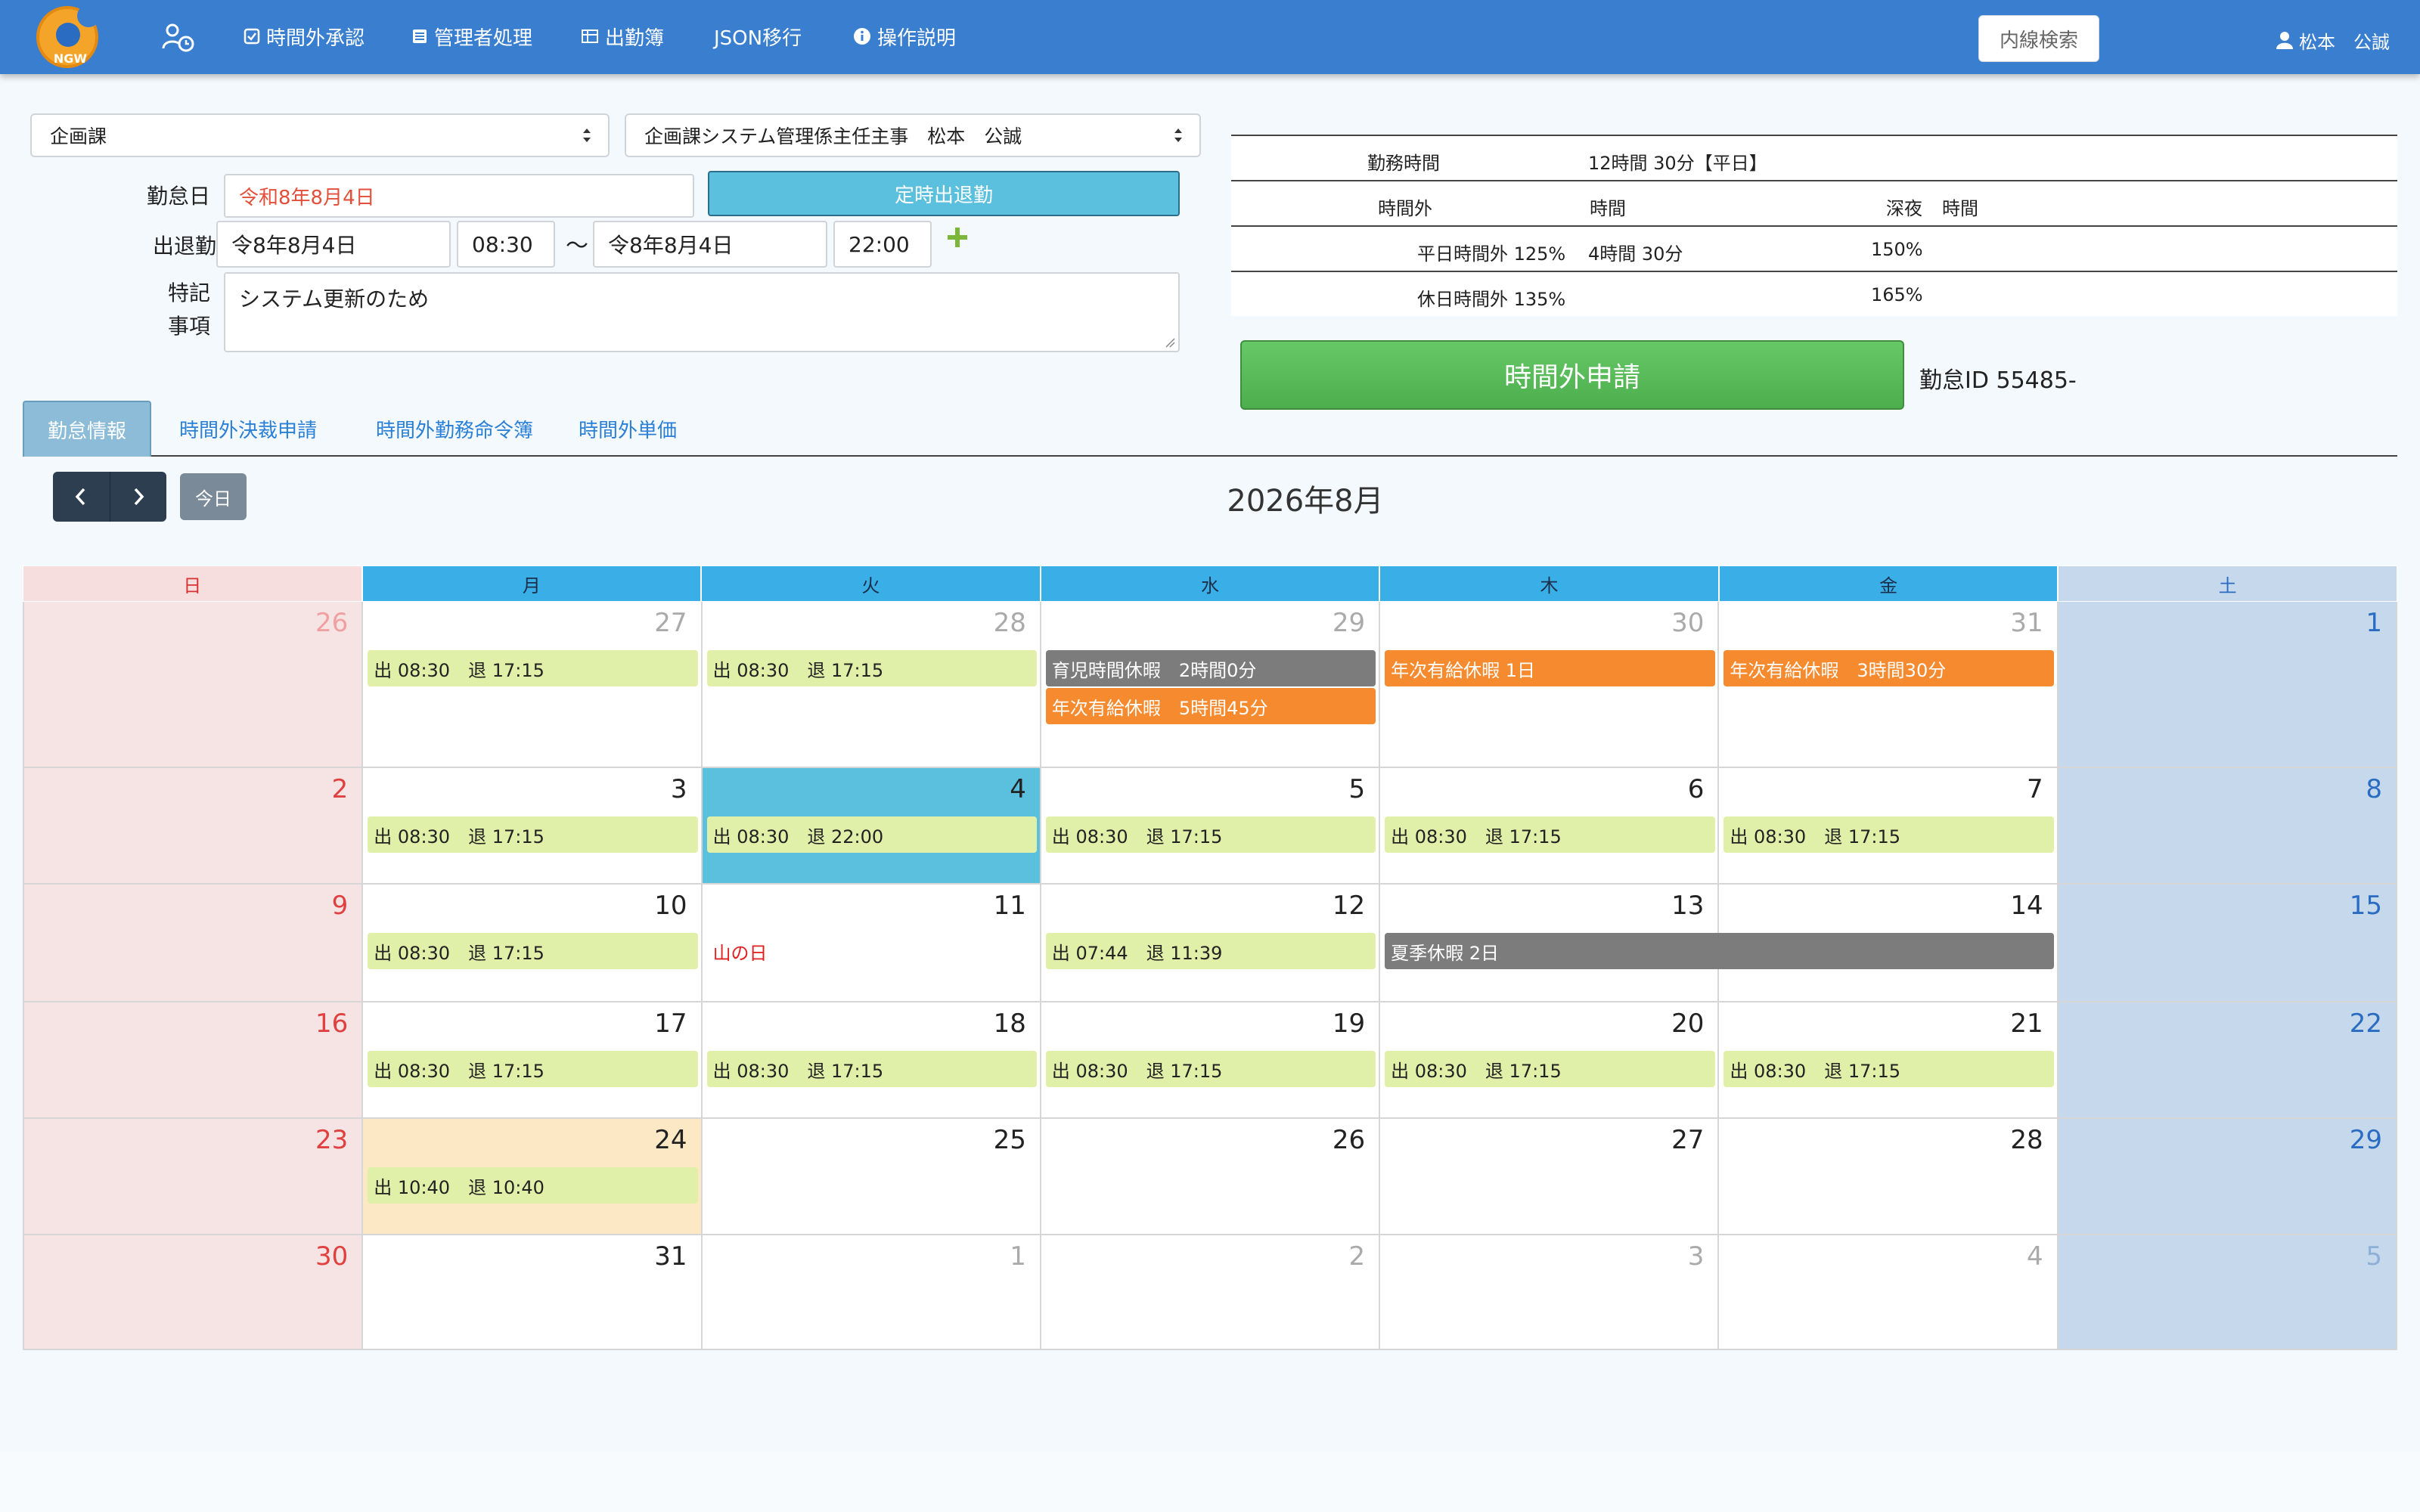 The width and height of the screenshot is (2420, 1512). What do you see at coordinates (2344, 42) in the screenshot?
I see `user-name: 松本 公誠` at bounding box center [2344, 42].